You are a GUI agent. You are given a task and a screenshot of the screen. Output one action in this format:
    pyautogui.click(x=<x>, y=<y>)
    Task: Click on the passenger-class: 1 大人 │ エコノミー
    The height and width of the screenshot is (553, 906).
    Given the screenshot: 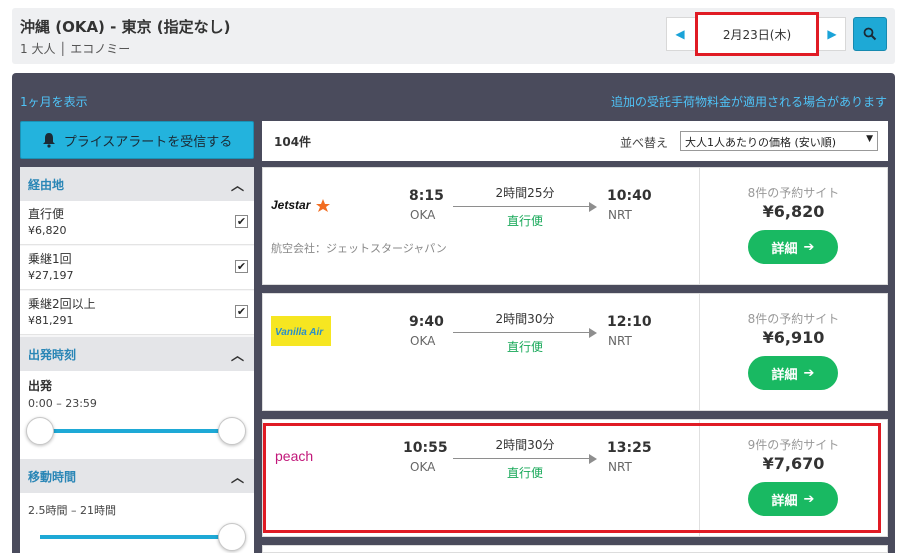 What is the action you would take?
    pyautogui.click(x=75, y=49)
    